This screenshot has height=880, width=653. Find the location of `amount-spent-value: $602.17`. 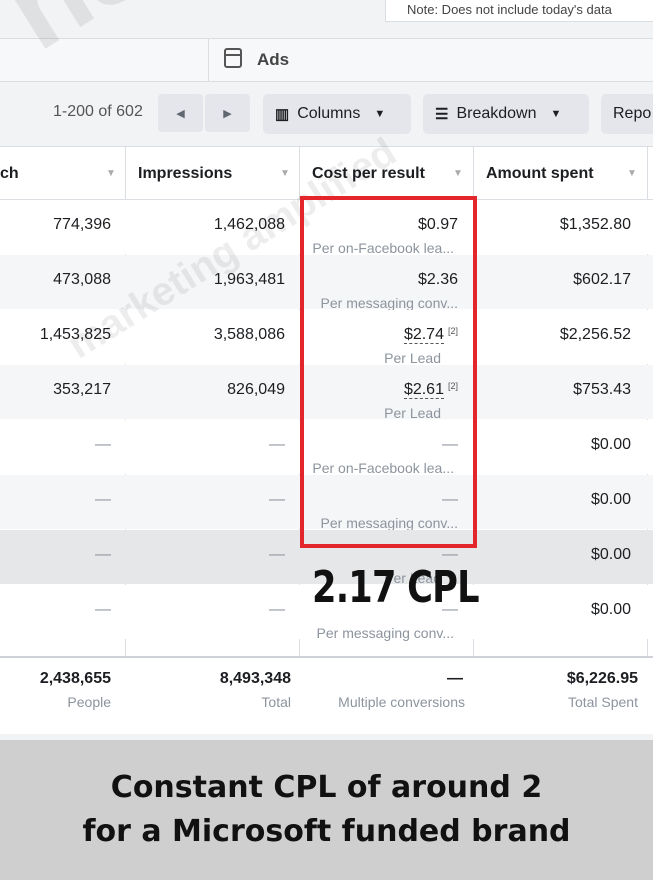

amount-spent-value: $602.17 is located at coordinates (602, 279).